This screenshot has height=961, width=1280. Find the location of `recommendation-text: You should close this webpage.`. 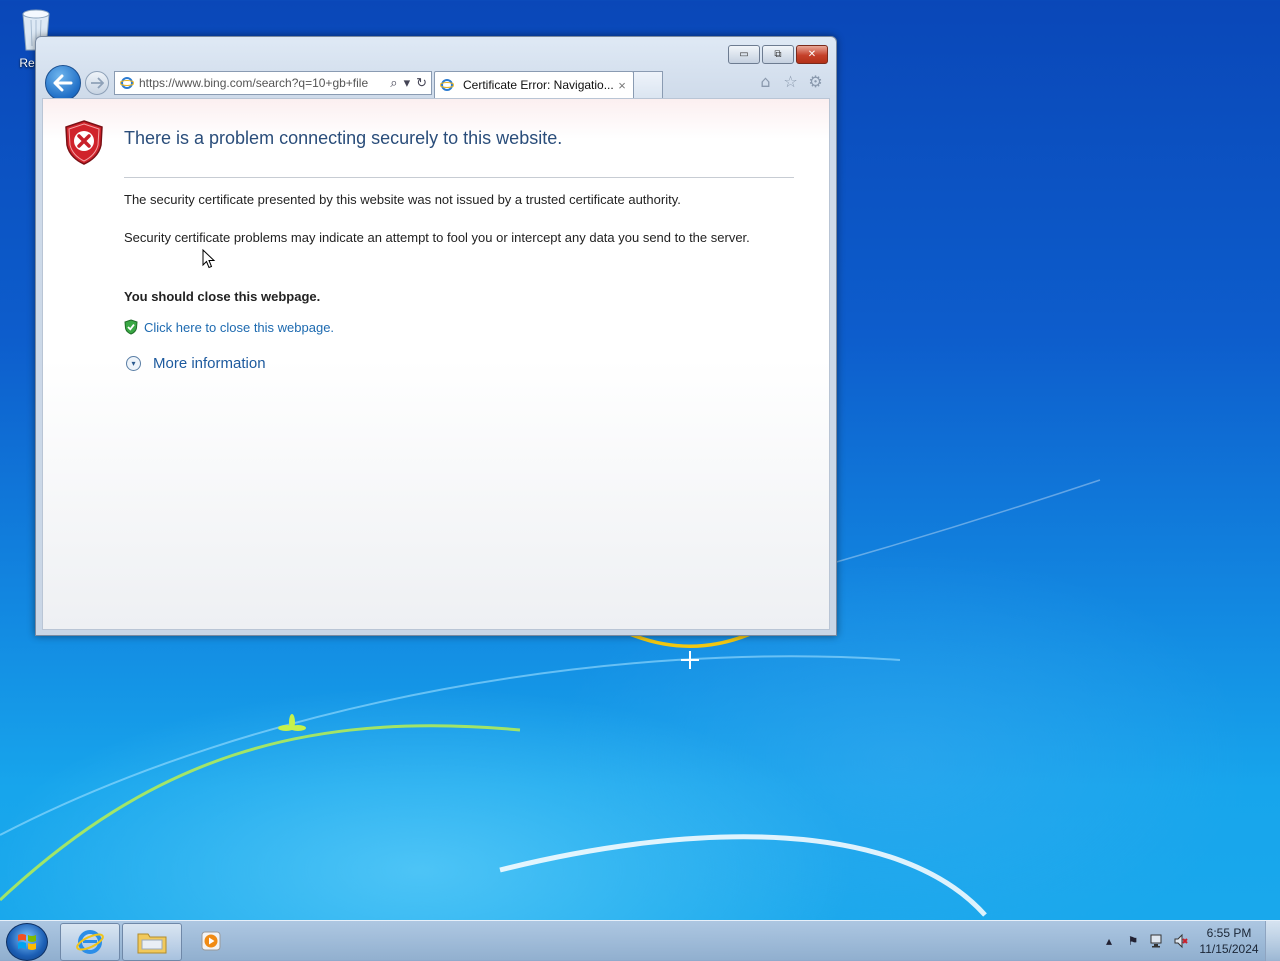

recommendation-text: You should close this webpage. is located at coordinates (222, 296).